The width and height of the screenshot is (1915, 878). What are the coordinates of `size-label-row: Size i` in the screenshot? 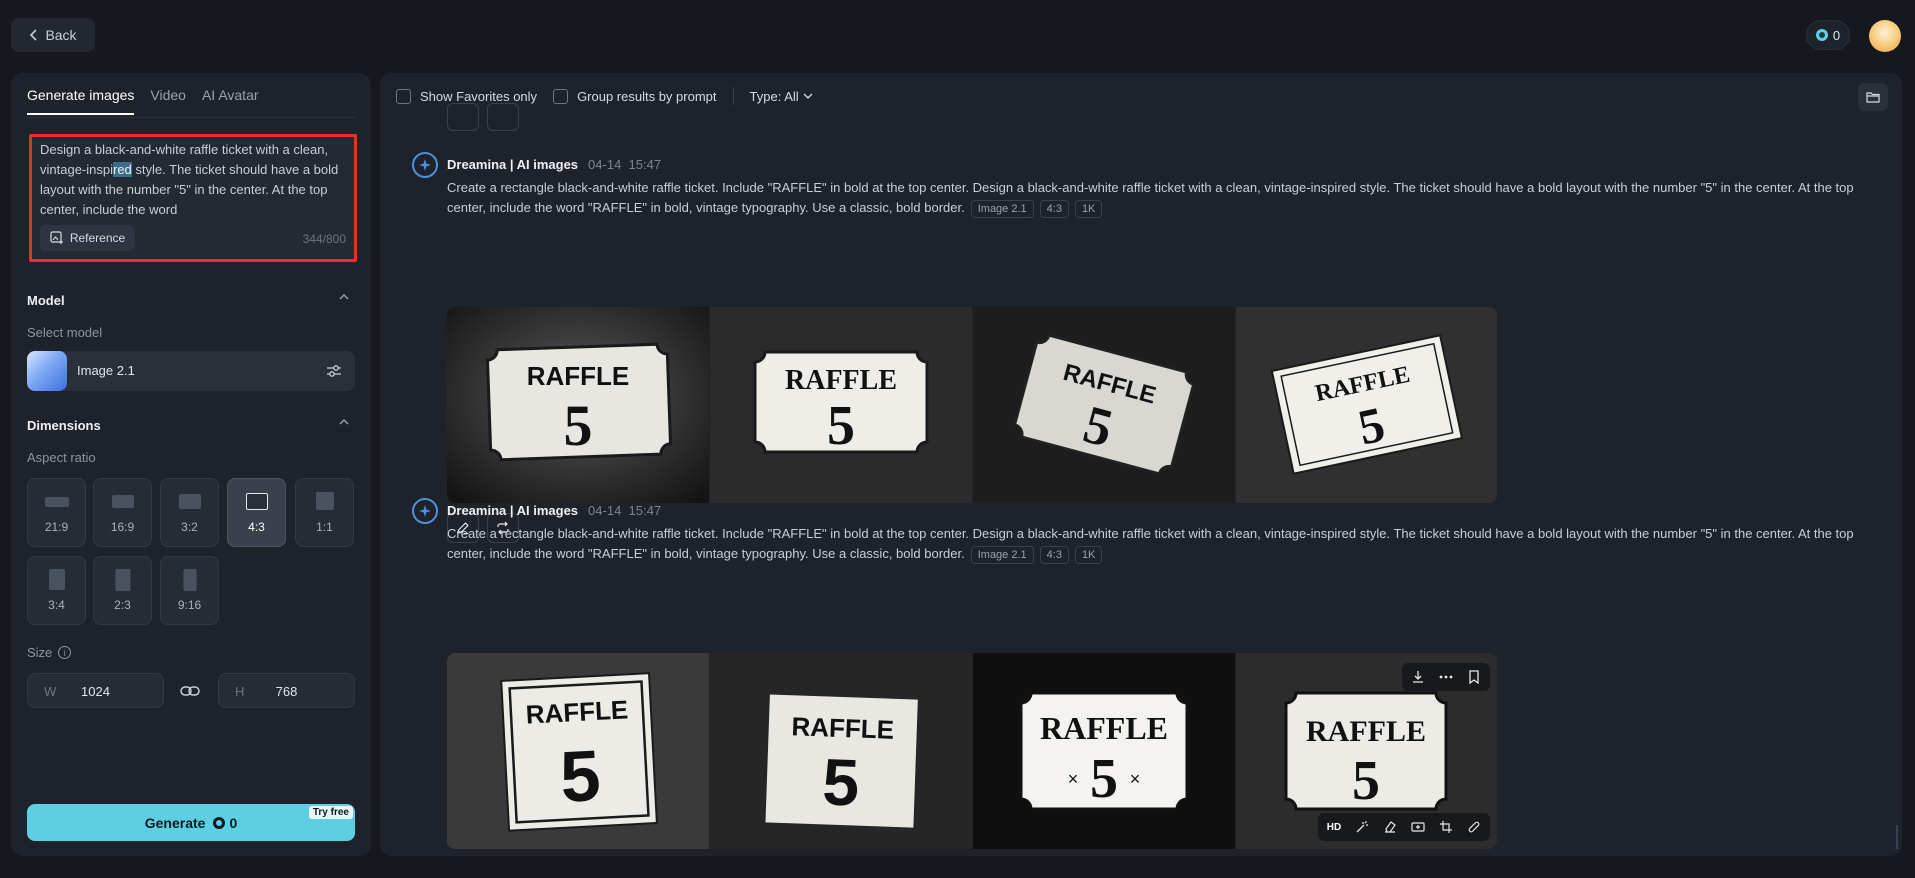 It's located at (49, 652).